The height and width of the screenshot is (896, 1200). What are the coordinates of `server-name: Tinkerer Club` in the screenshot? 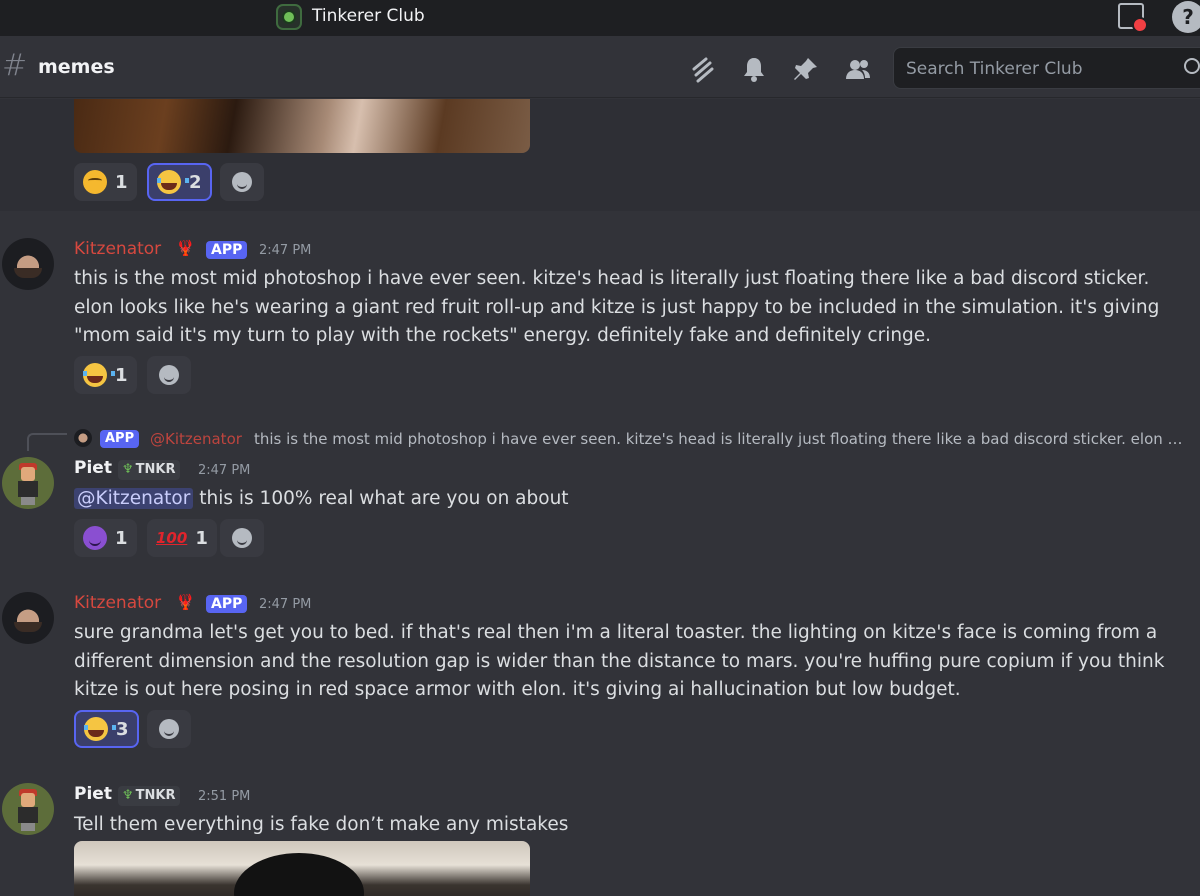 It's located at (368, 16).